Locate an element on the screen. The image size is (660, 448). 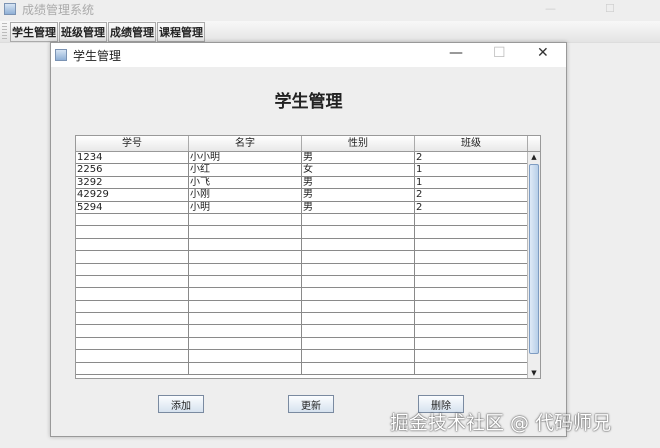
table-cell: 42929 is located at coordinates (132, 195).